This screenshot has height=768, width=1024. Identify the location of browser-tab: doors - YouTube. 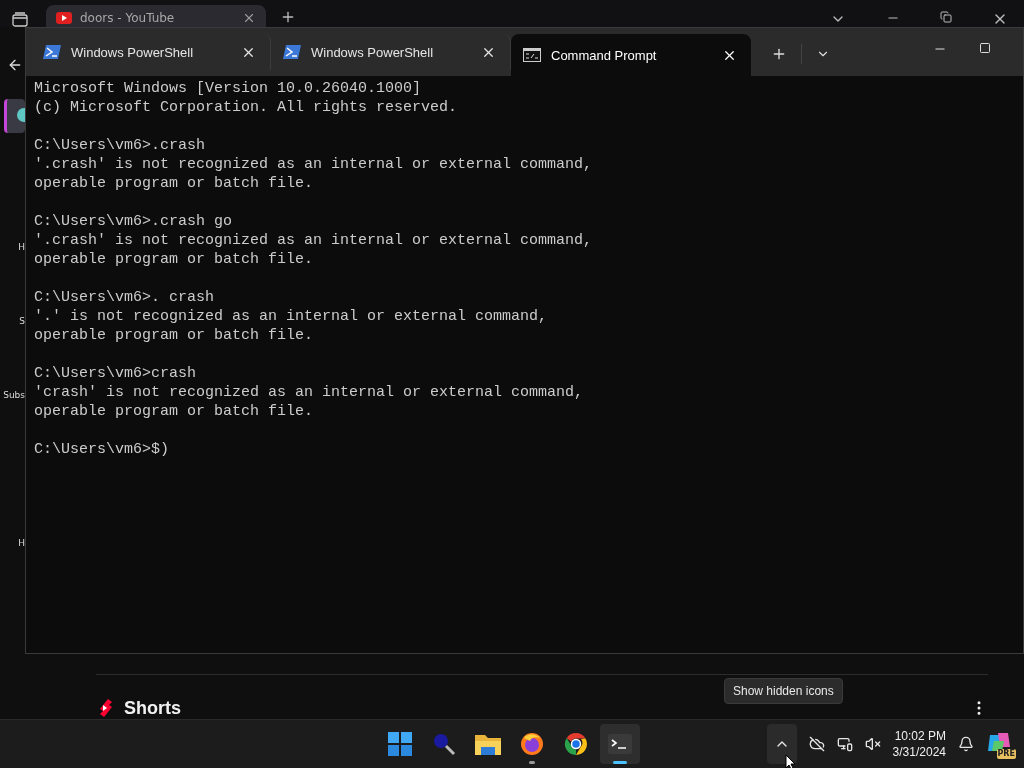
(156, 16).